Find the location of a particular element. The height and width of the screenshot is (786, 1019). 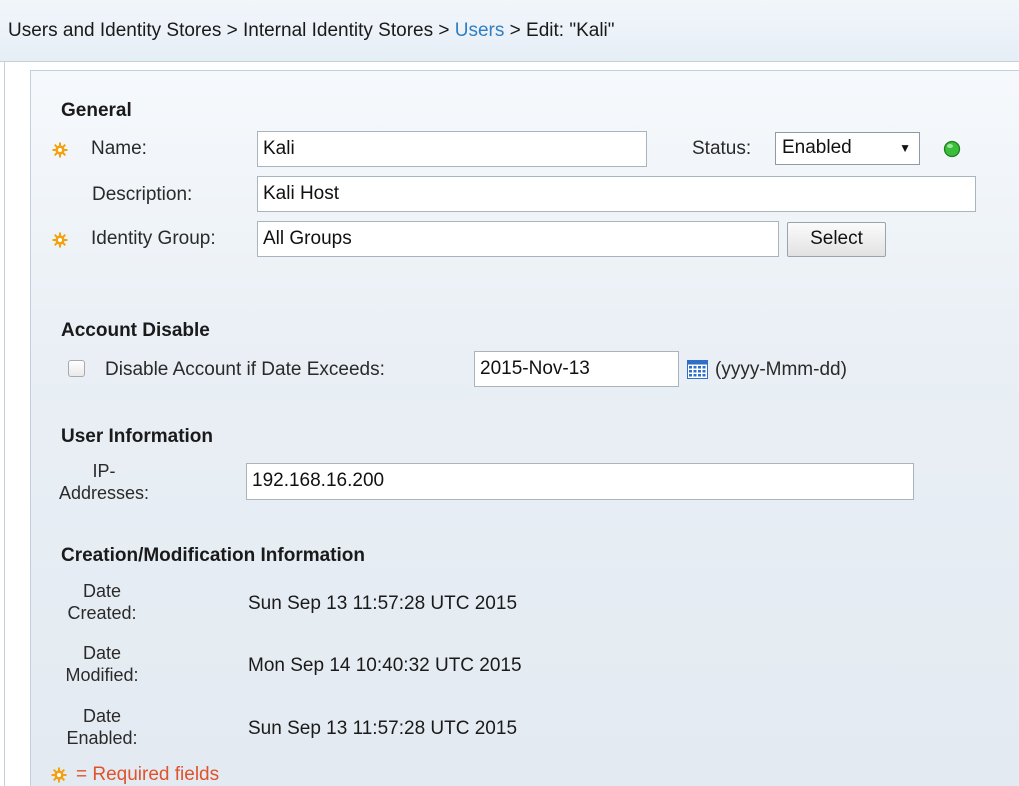

description-label: Description: is located at coordinates (142, 194).